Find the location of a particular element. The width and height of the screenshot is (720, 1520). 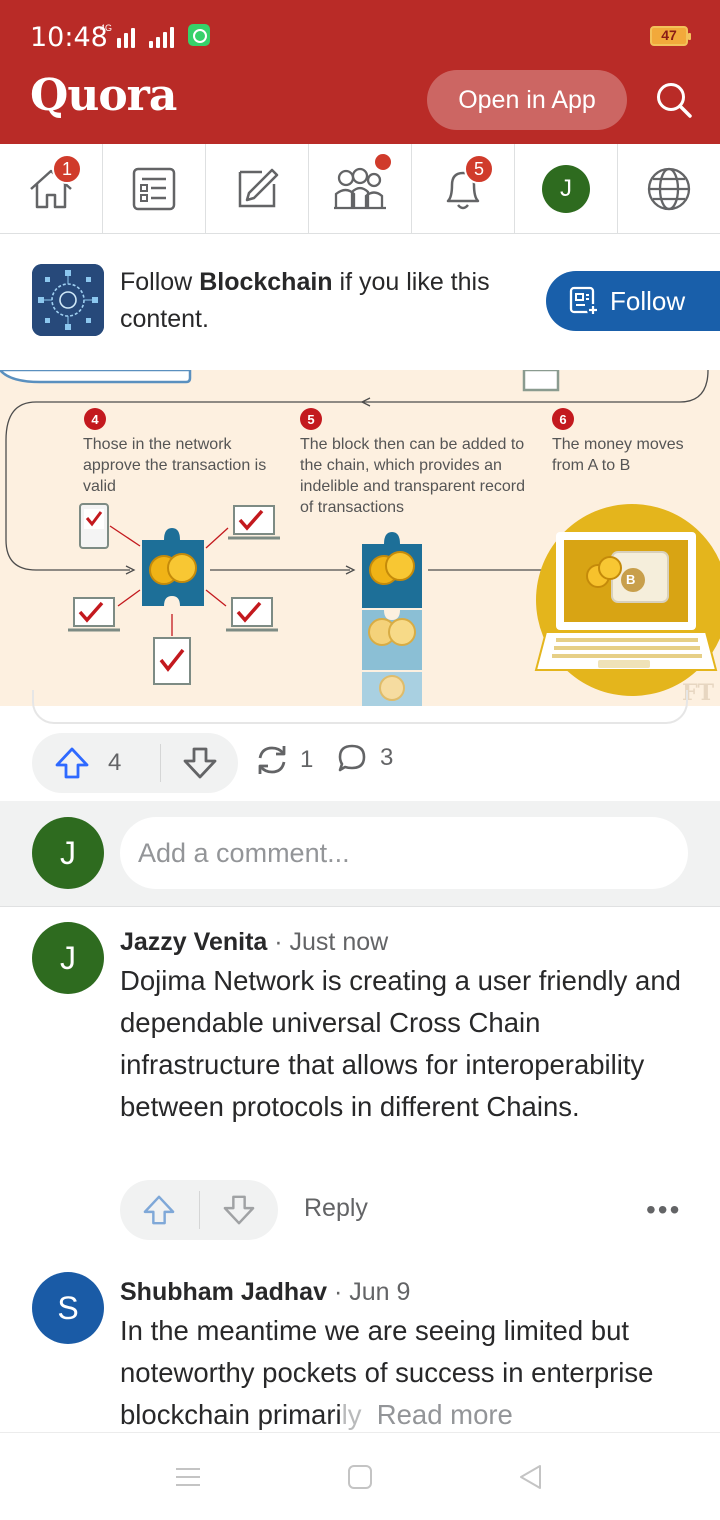

top-app-bar: 10:48 4G 47 Quora Open in App is located at coordinates (360, 72).